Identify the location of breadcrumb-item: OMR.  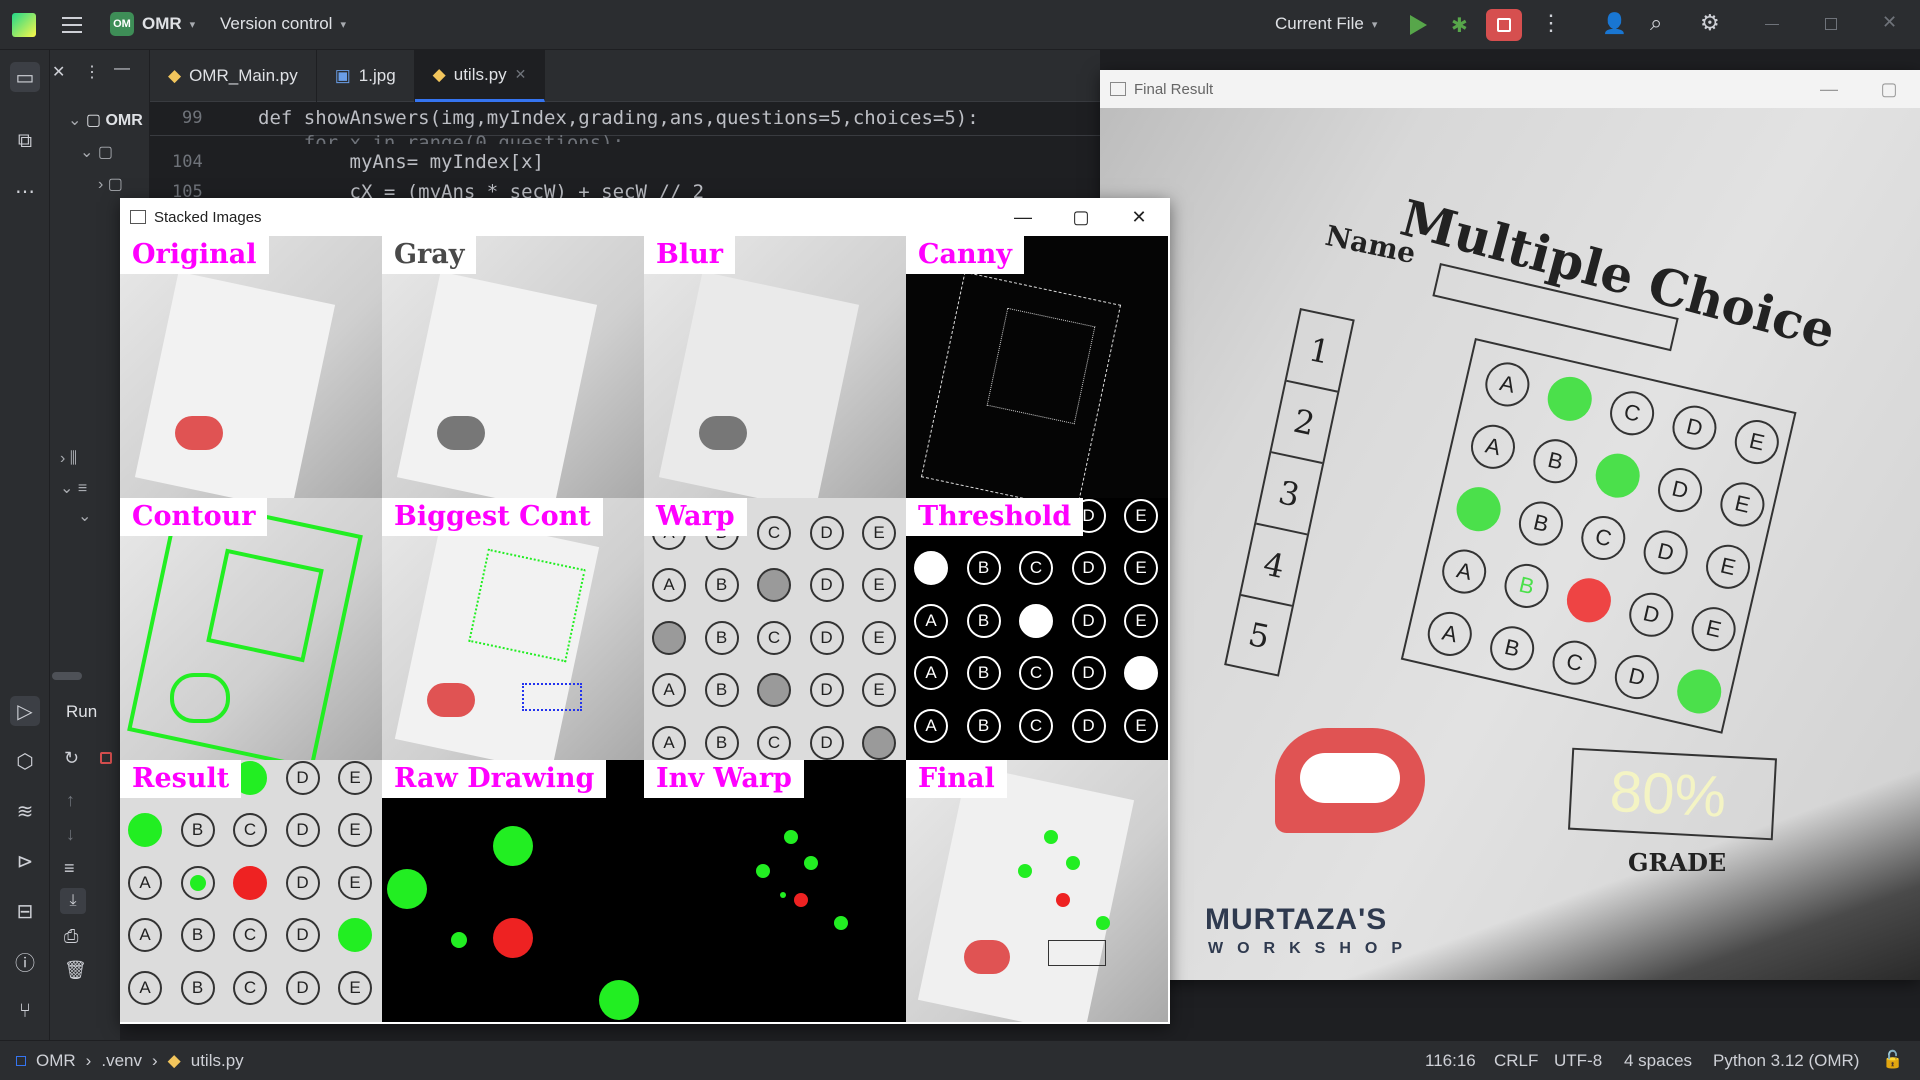
(56, 1061).